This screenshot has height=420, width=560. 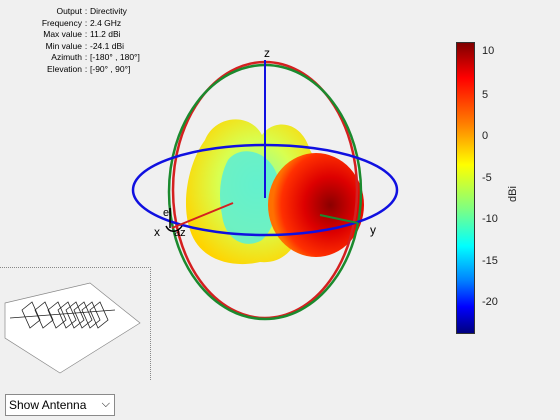 I want to click on y-axis-label: y, so click(x=373, y=230).